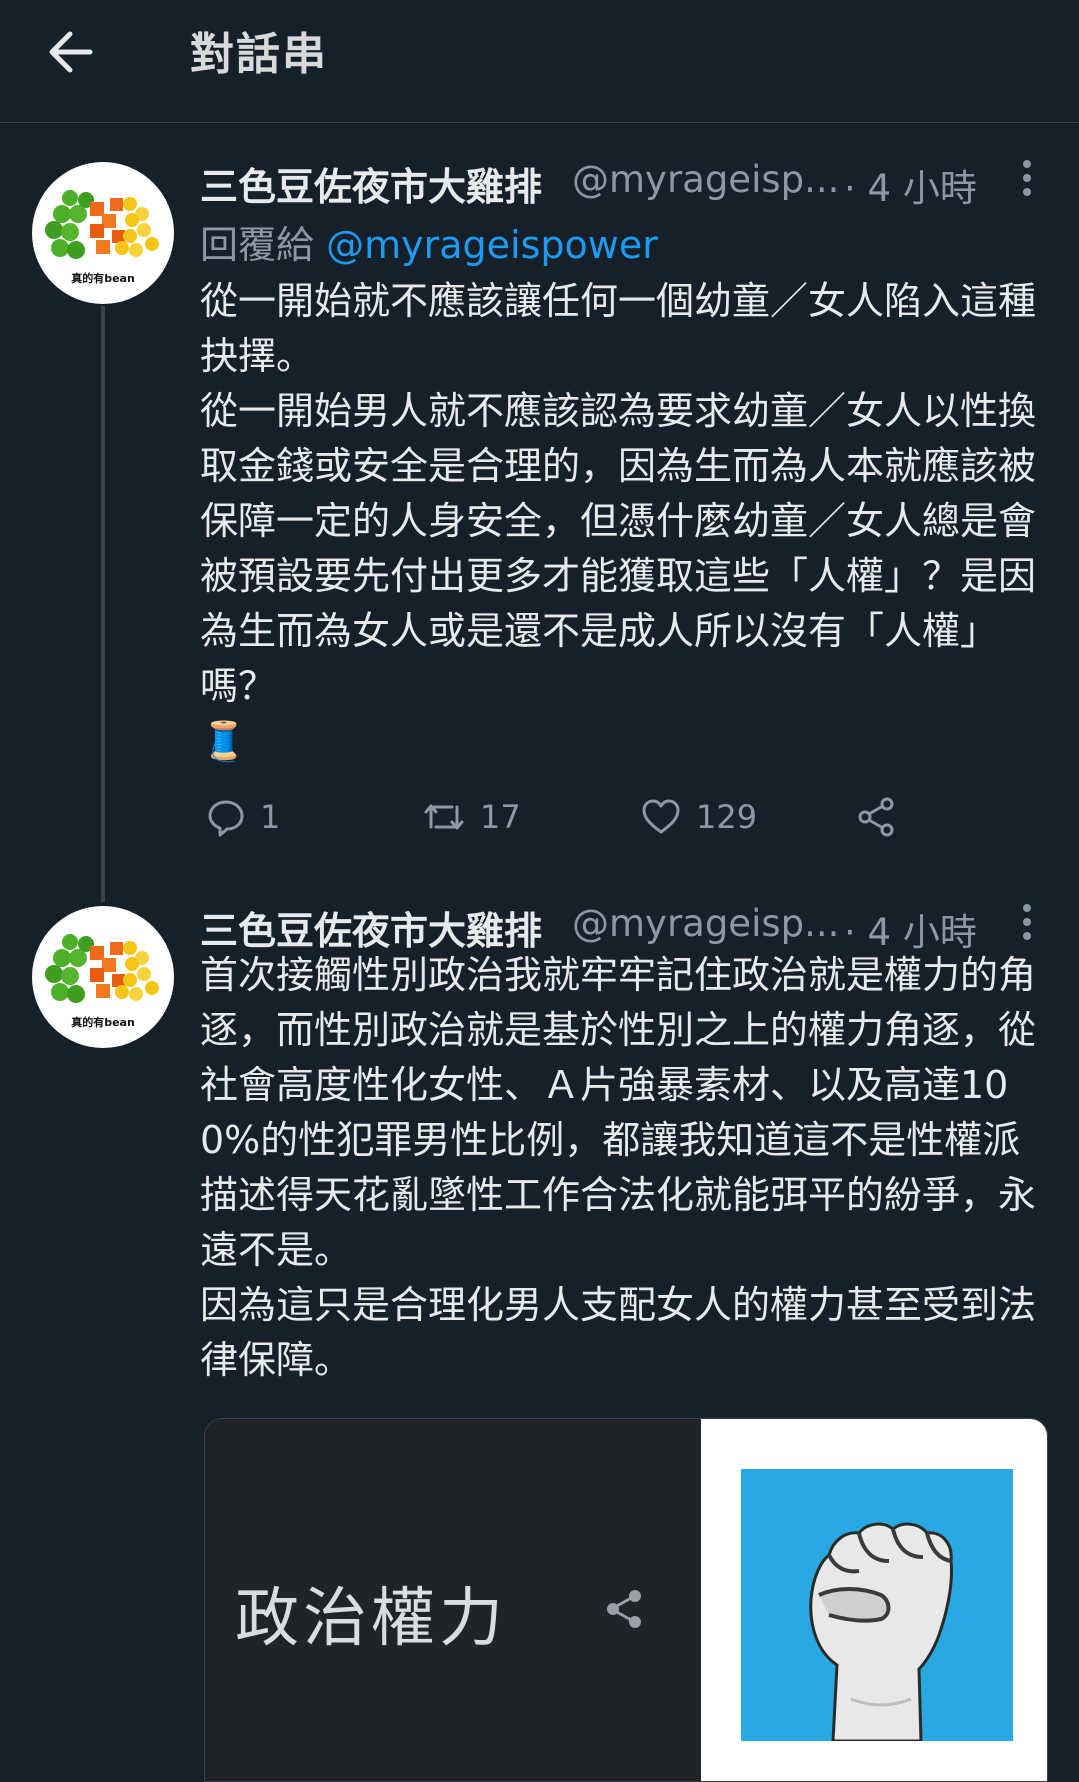  What do you see at coordinates (877, 1605) in the screenshot?
I see `raised-fist-image` at bounding box center [877, 1605].